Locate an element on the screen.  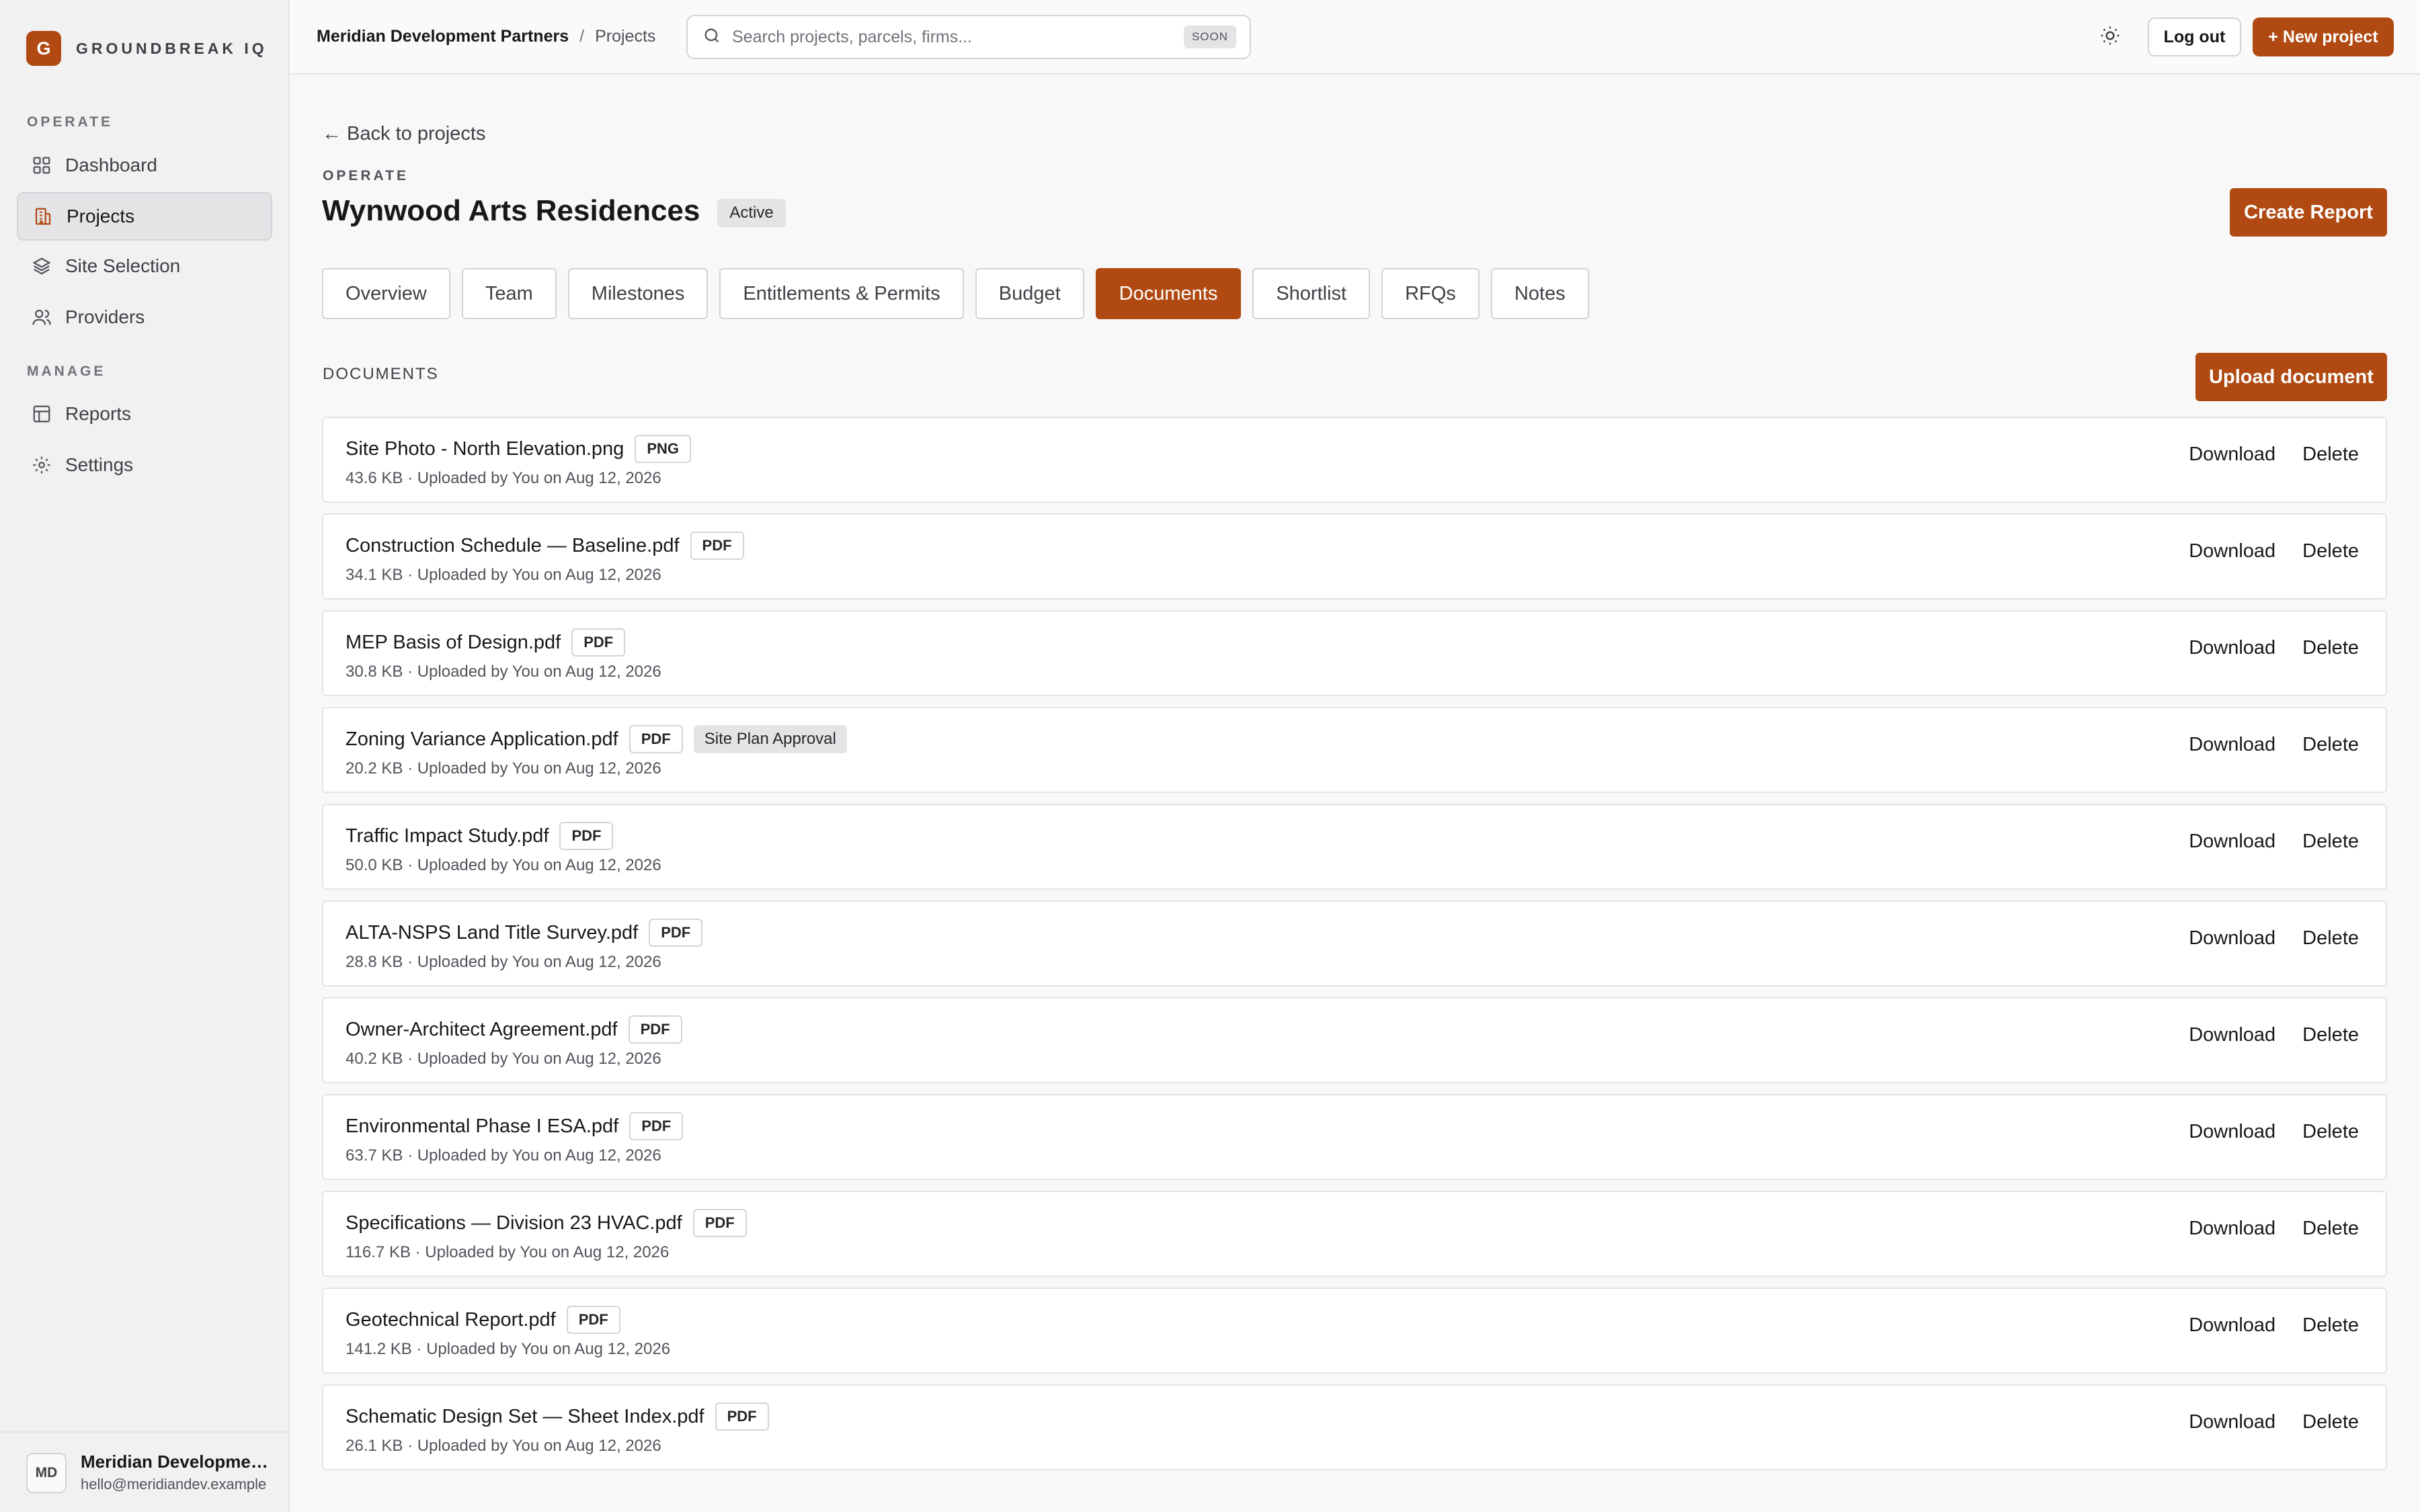
sidebar-item-site-selection: Site Selection is located at coordinates (144, 266).